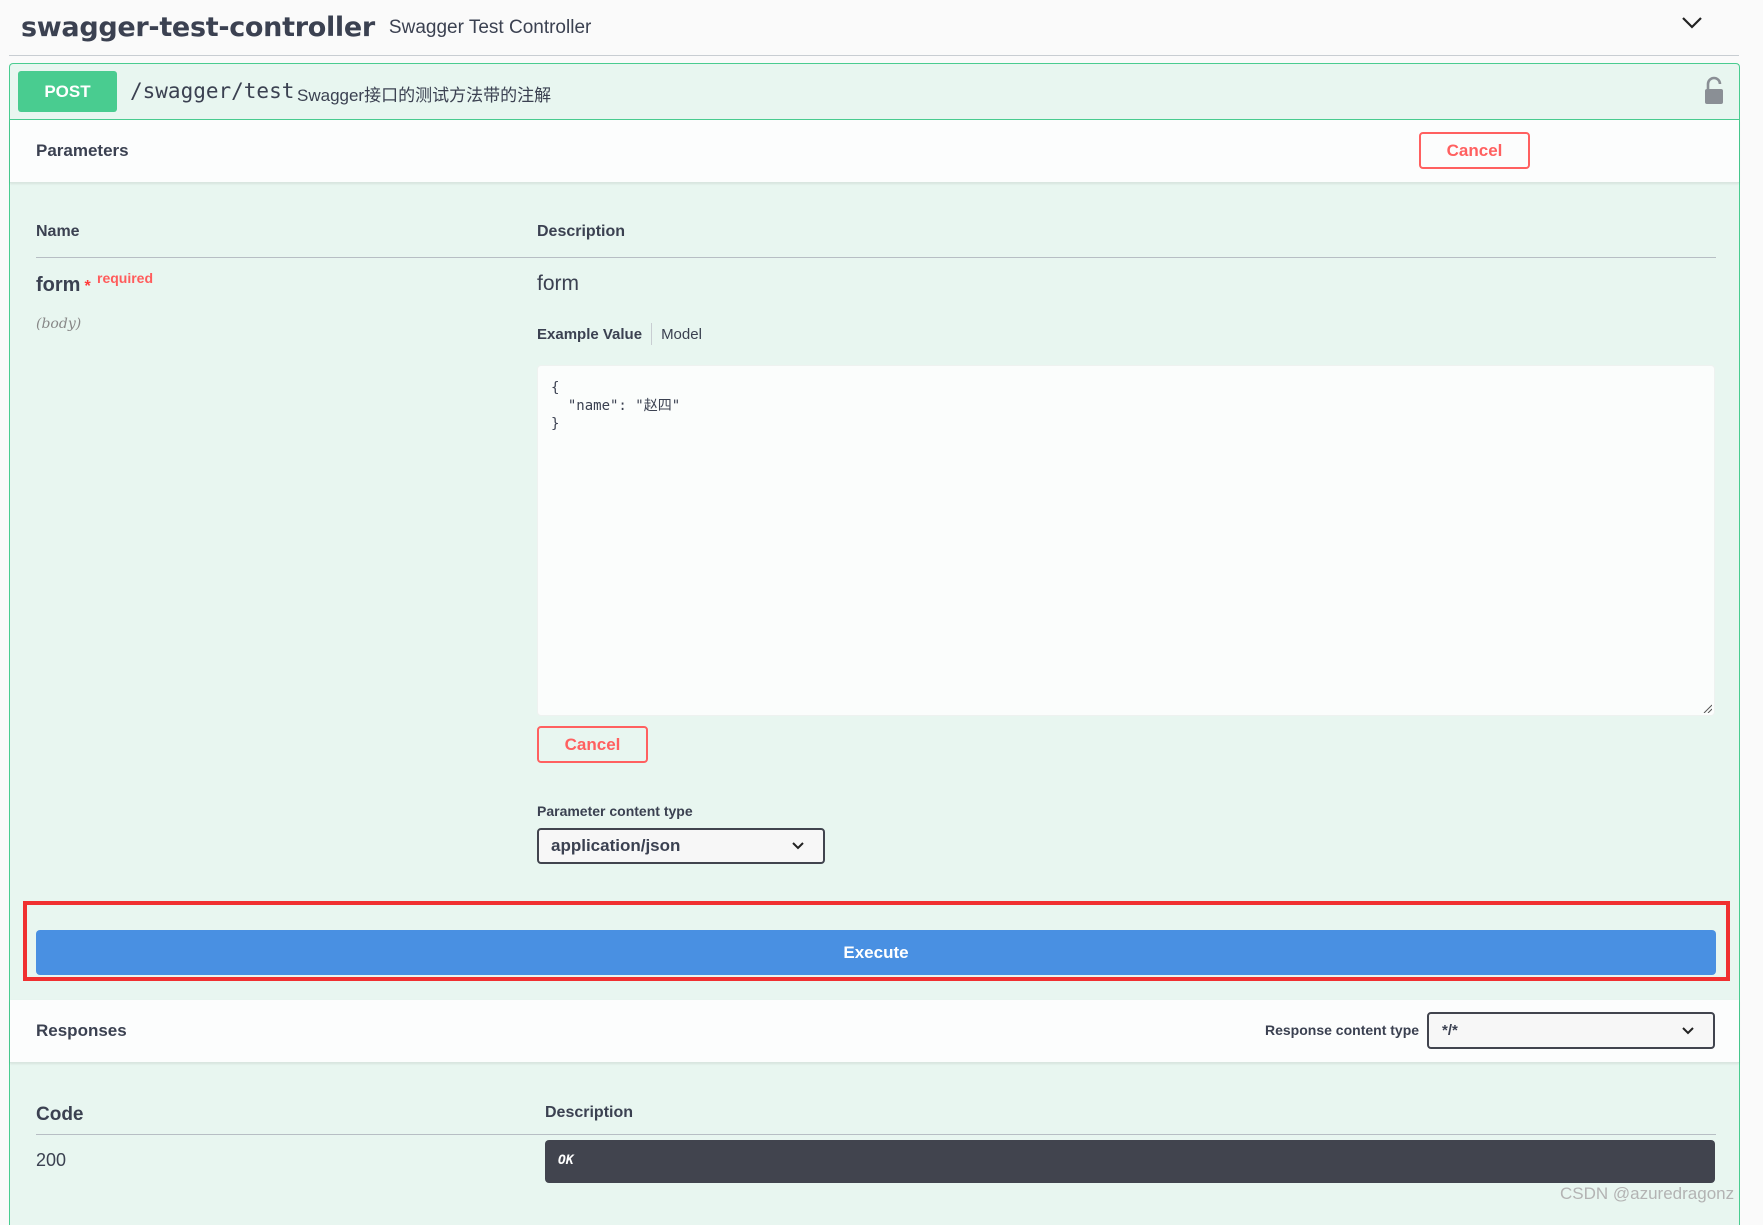 The height and width of the screenshot is (1225, 1763). I want to click on parameter-content-type-value: application/json, so click(616, 845).